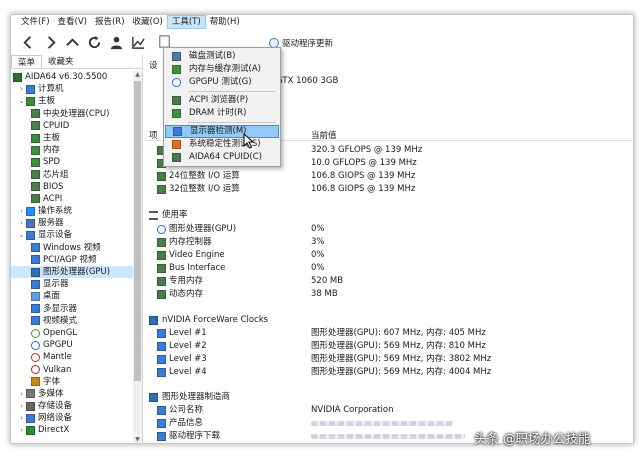  What do you see at coordinates (72, 114) in the screenshot?
I see `tree-node: 中央处理器(CPU)` at bounding box center [72, 114].